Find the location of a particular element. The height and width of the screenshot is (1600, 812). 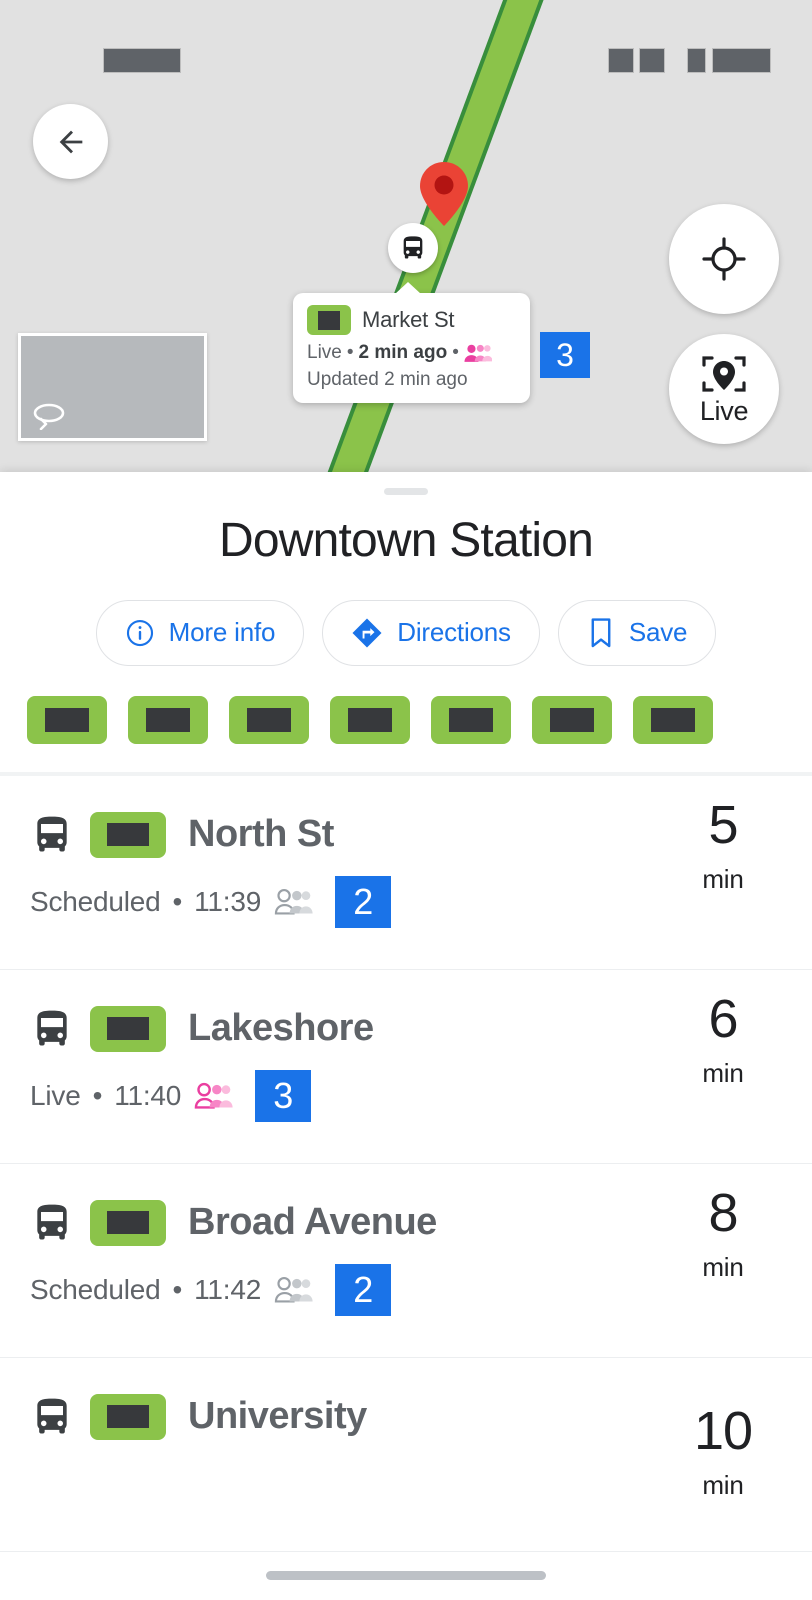

departure-eta: 10 min is located at coordinates (723, 1452).